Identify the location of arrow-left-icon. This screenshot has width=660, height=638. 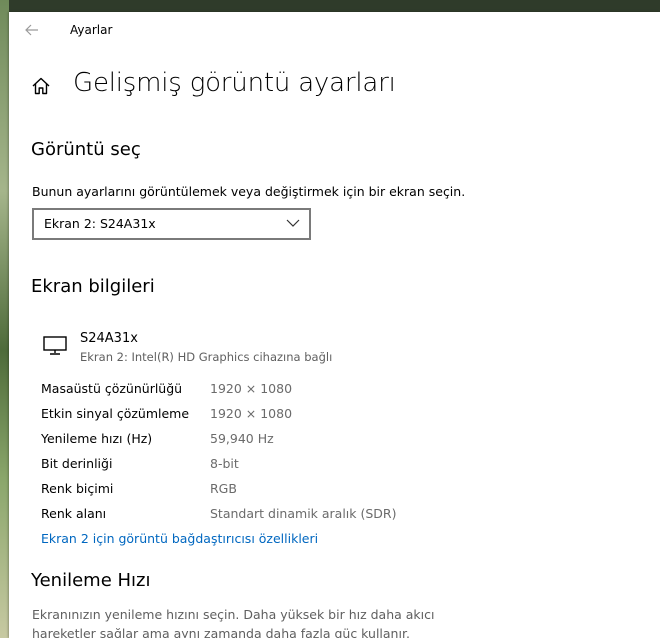
(31, 30).